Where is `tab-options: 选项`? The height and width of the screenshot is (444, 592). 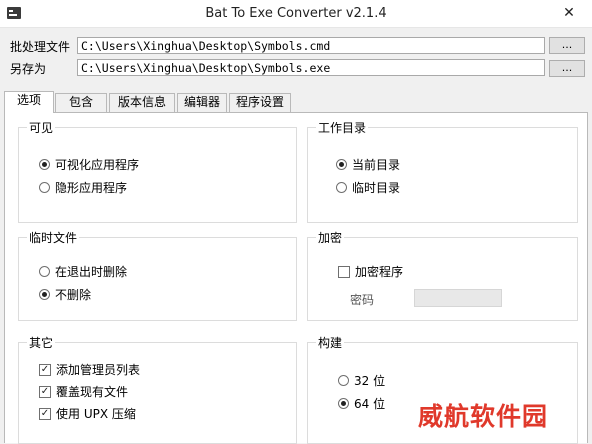 tab-options: 选项 is located at coordinates (29, 102).